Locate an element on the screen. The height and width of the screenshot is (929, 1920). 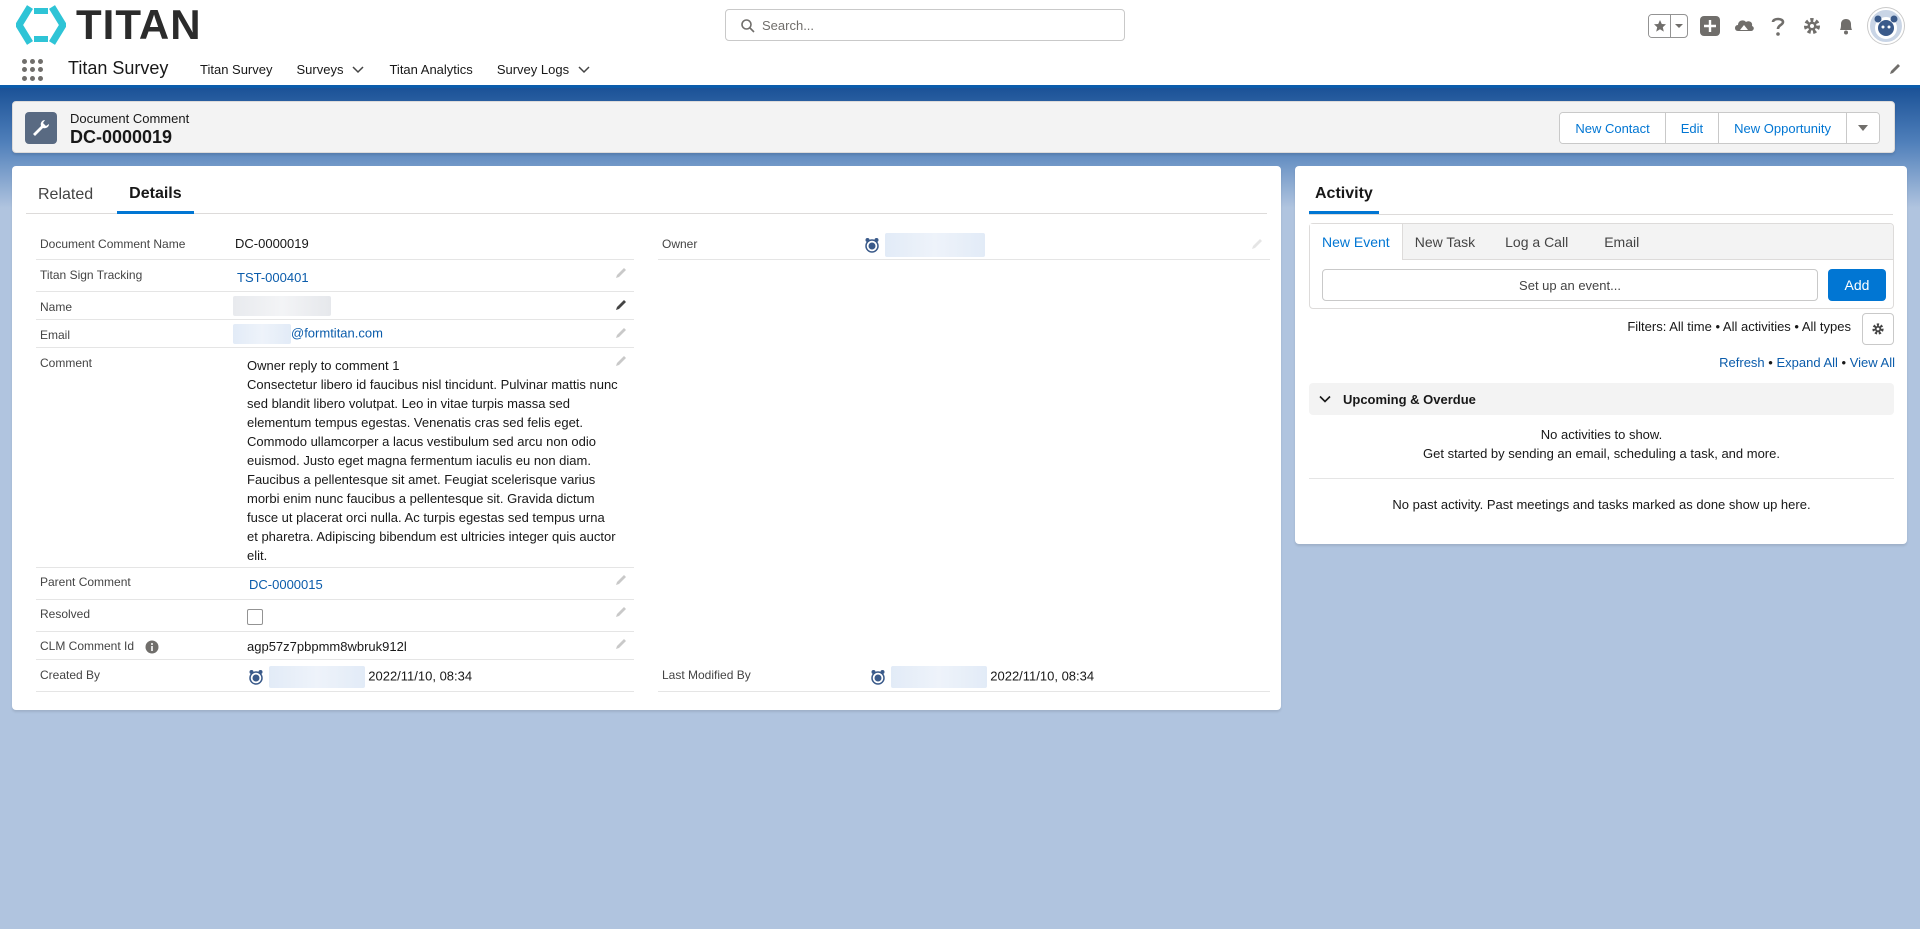
nav-item-survey-logs: Survey Logs is located at coordinates (550, 69).